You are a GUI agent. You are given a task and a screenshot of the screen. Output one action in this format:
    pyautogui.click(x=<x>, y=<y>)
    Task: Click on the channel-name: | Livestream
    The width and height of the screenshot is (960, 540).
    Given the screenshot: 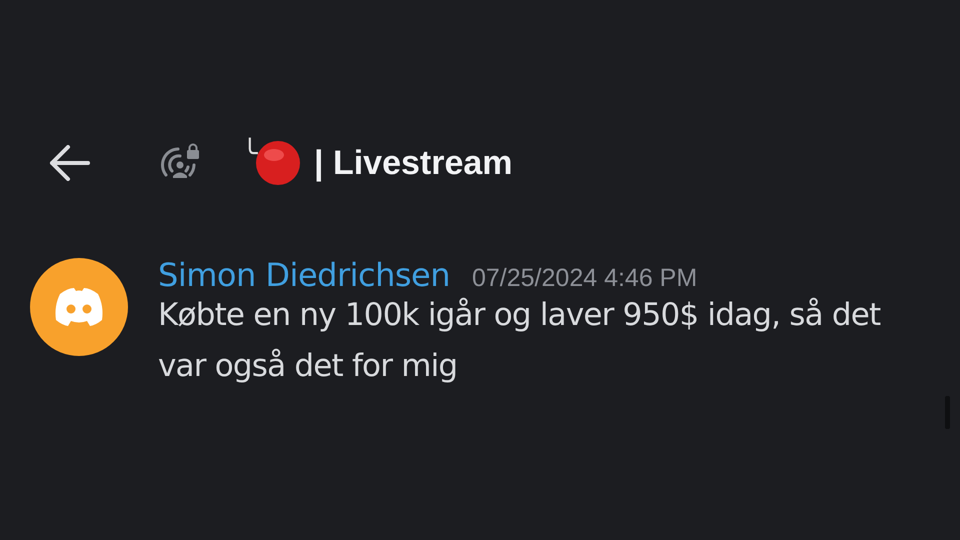 What is the action you would take?
    pyautogui.click(x=413, y=163)
    